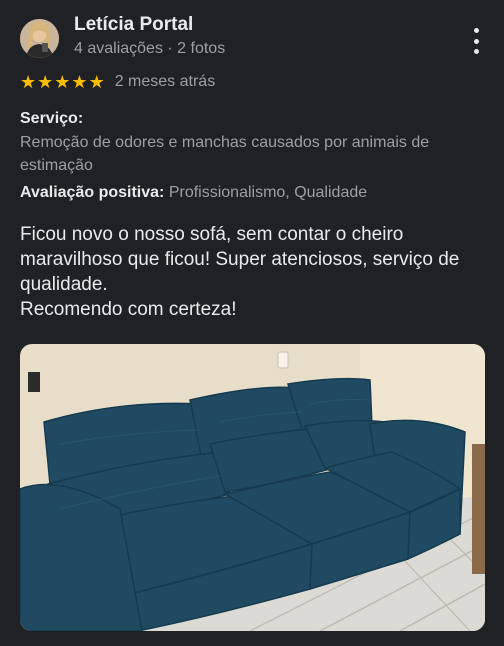 The width and height of the screenshot is (504, 646). What do you see at coordinates (165, 81) in the screenshot?
I see `review-time: 2 meses atrás` at bounding box center [165, 81].